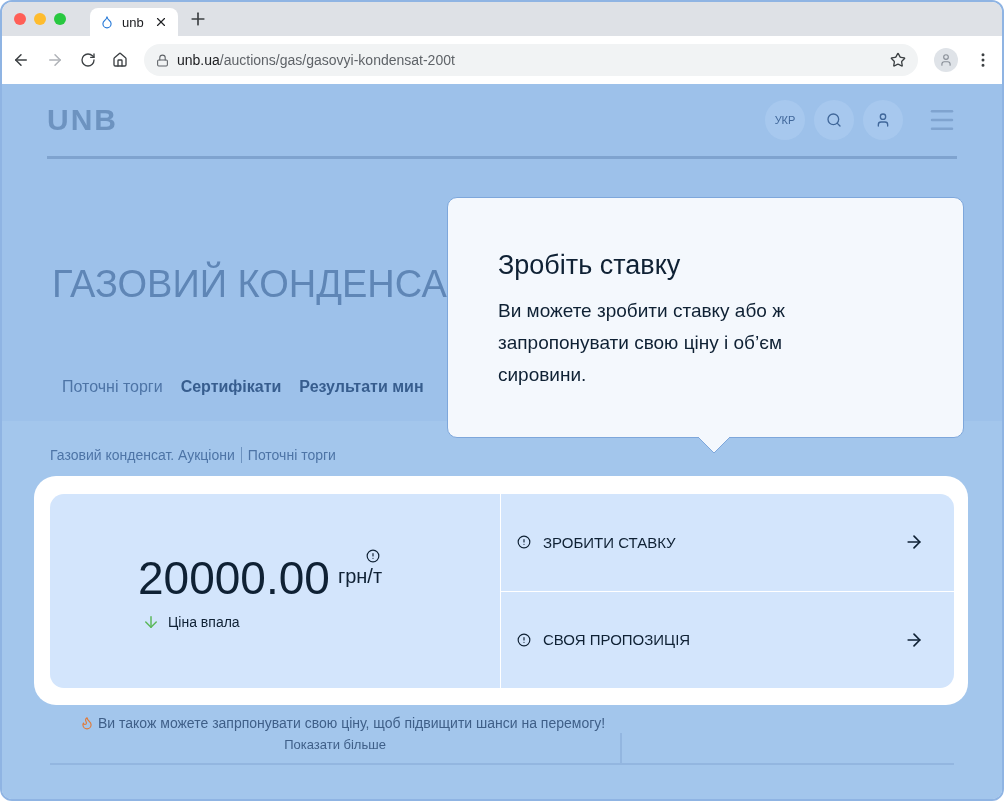 This screenshot has height=801, width=1004. I want to click on price-unit: грн/т, so click(360, 576).